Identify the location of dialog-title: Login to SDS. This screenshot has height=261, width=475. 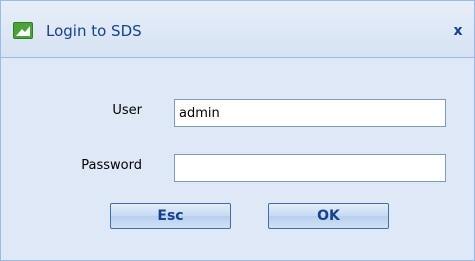
(94, 31).